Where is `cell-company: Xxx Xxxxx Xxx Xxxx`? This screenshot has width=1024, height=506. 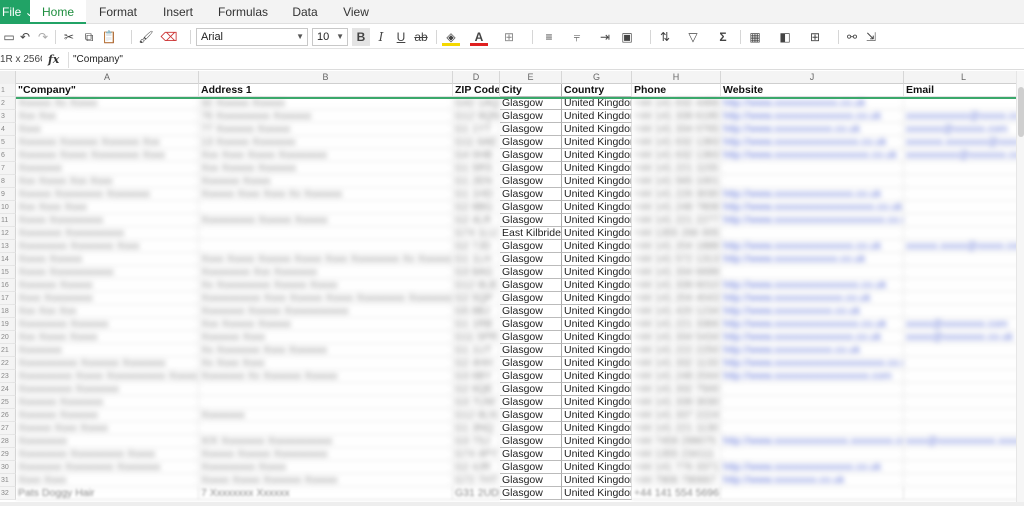
cell-company: Xxx Xxxxx Xxx Xxxx is located at coordinates (107, 181).